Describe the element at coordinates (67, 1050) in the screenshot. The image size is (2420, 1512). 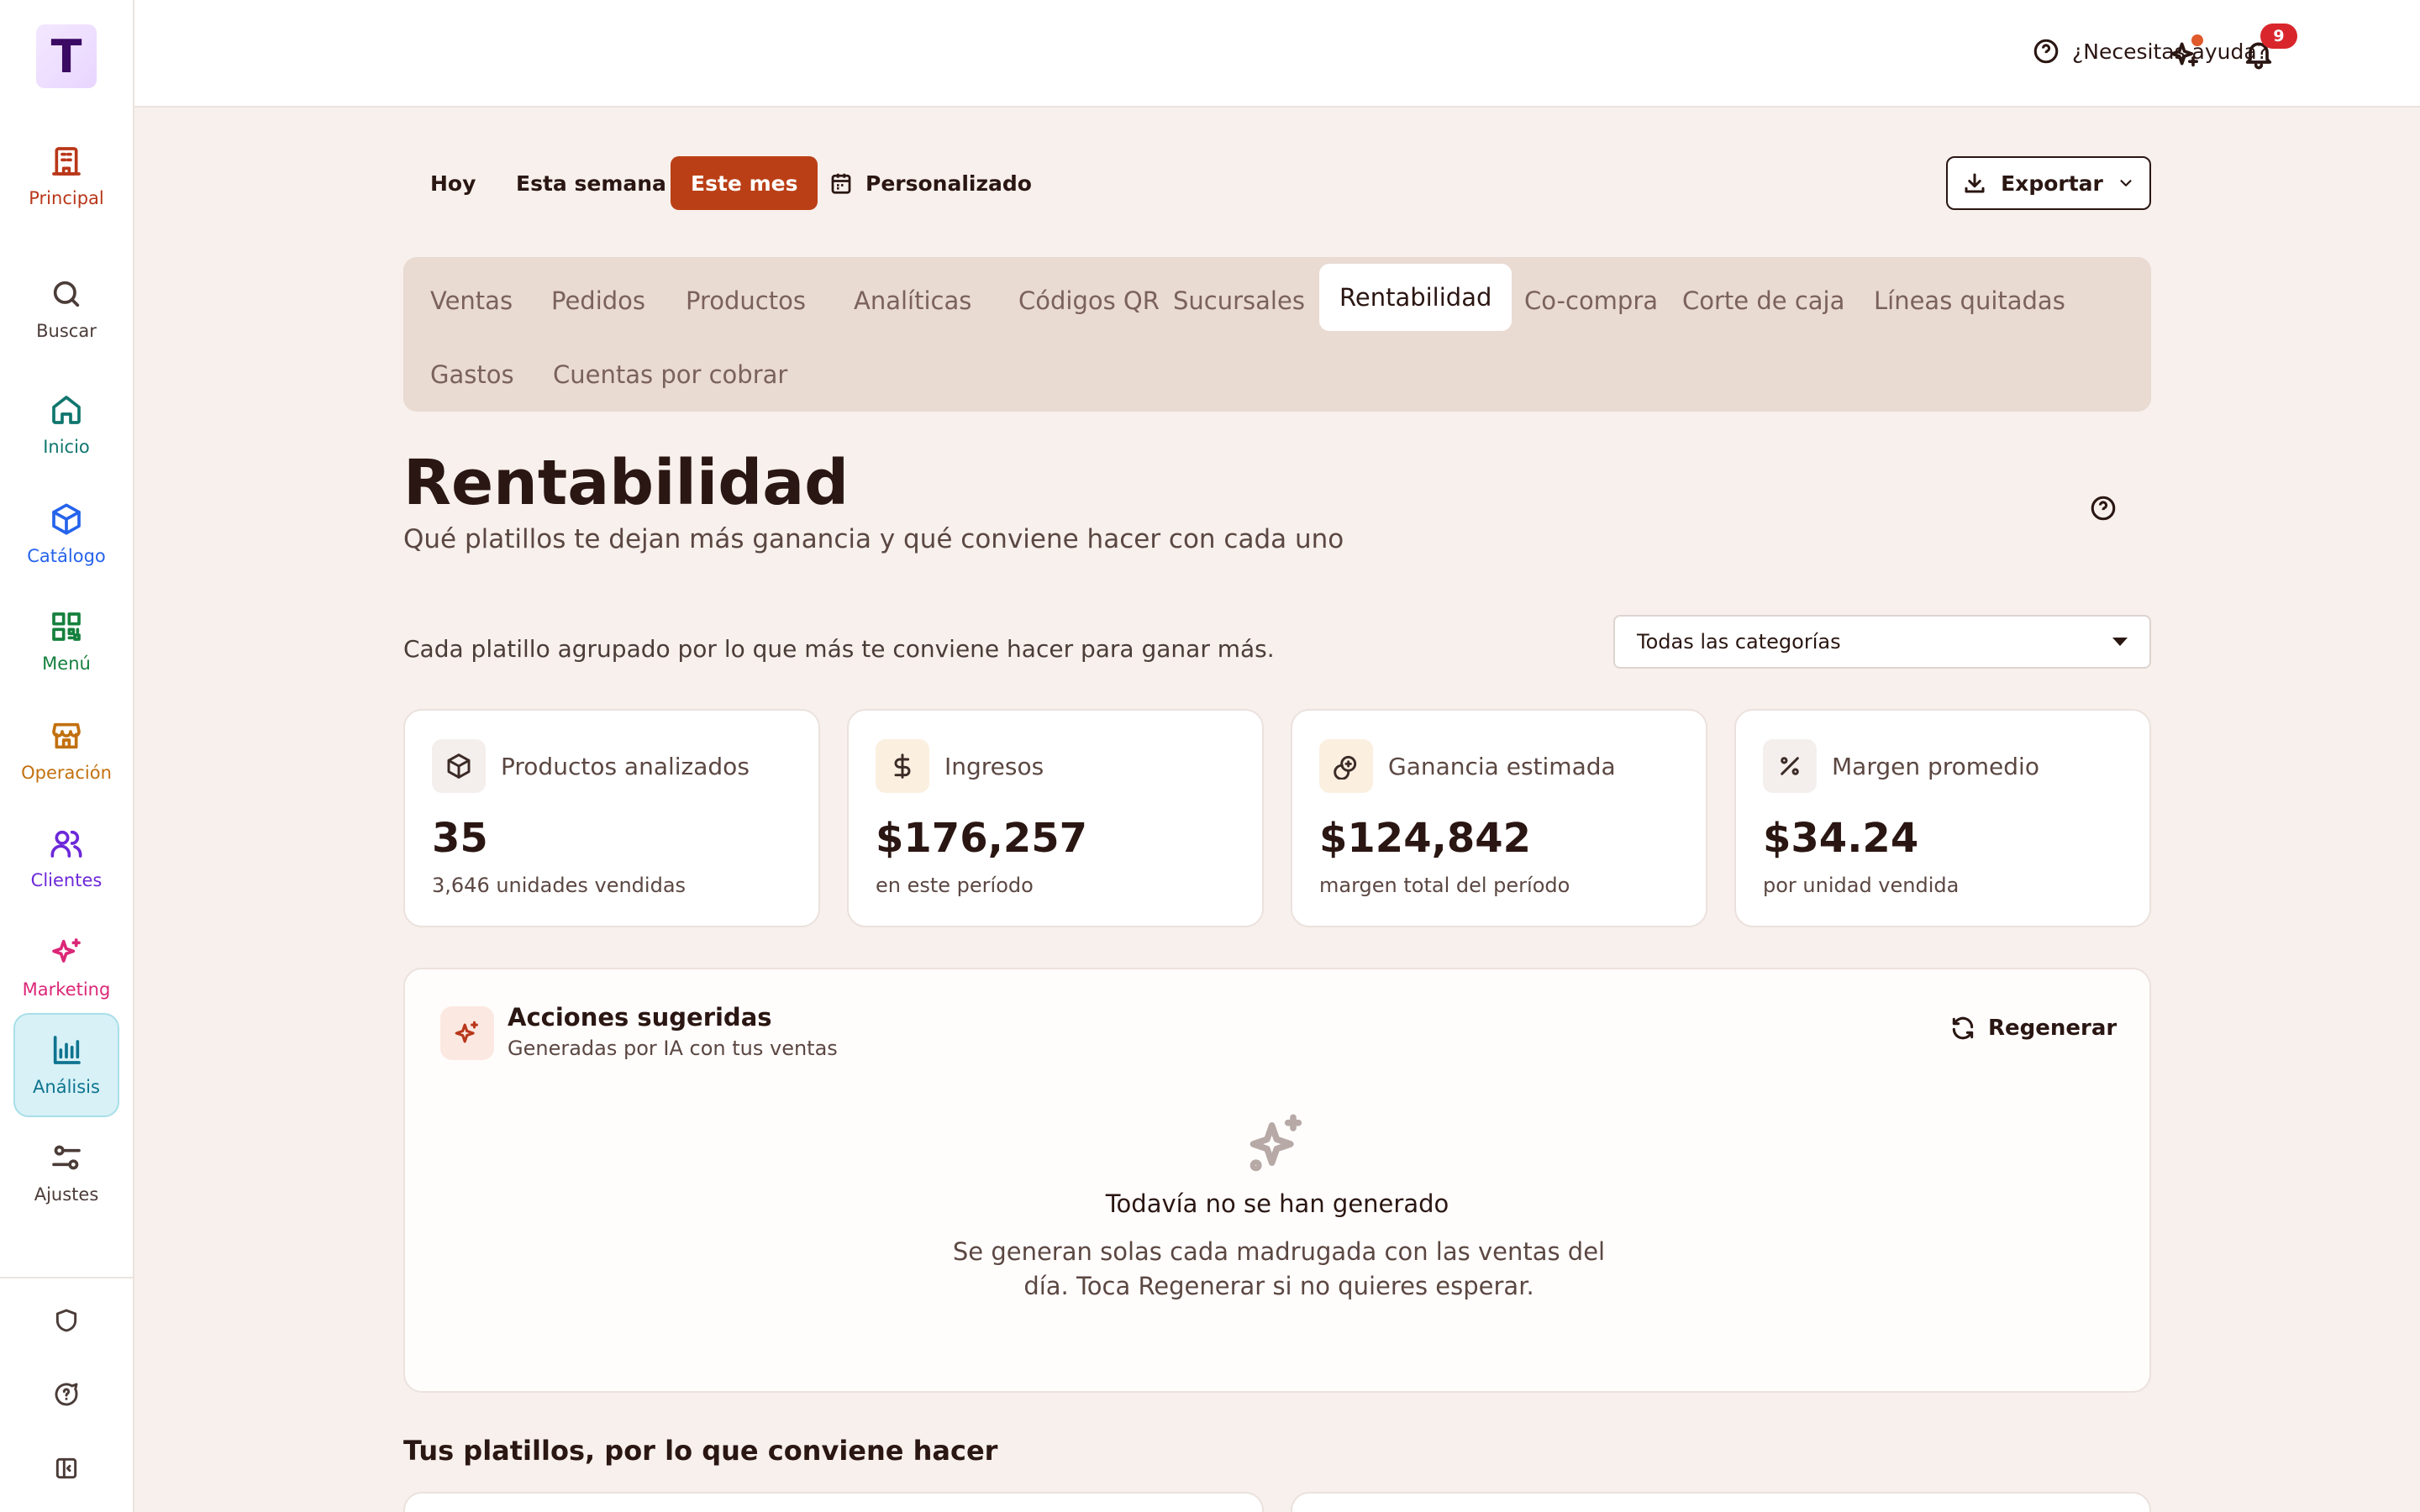
I see `bar-chart-icon` at that location.